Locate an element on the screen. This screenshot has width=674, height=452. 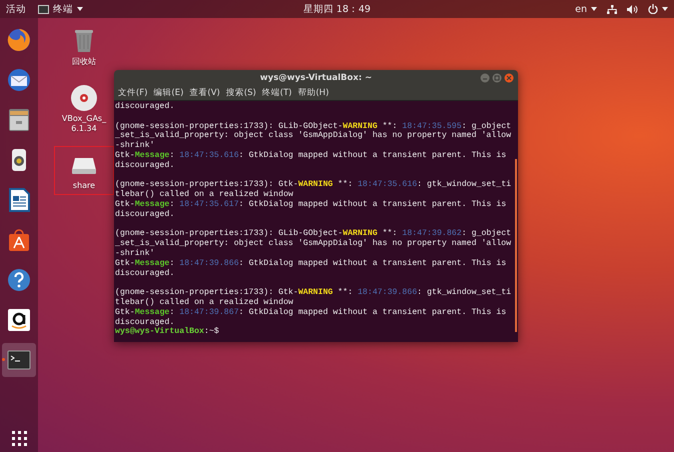
window-title: wys@wys-VirtualBox: ~ is located at coordinates (316, 78).